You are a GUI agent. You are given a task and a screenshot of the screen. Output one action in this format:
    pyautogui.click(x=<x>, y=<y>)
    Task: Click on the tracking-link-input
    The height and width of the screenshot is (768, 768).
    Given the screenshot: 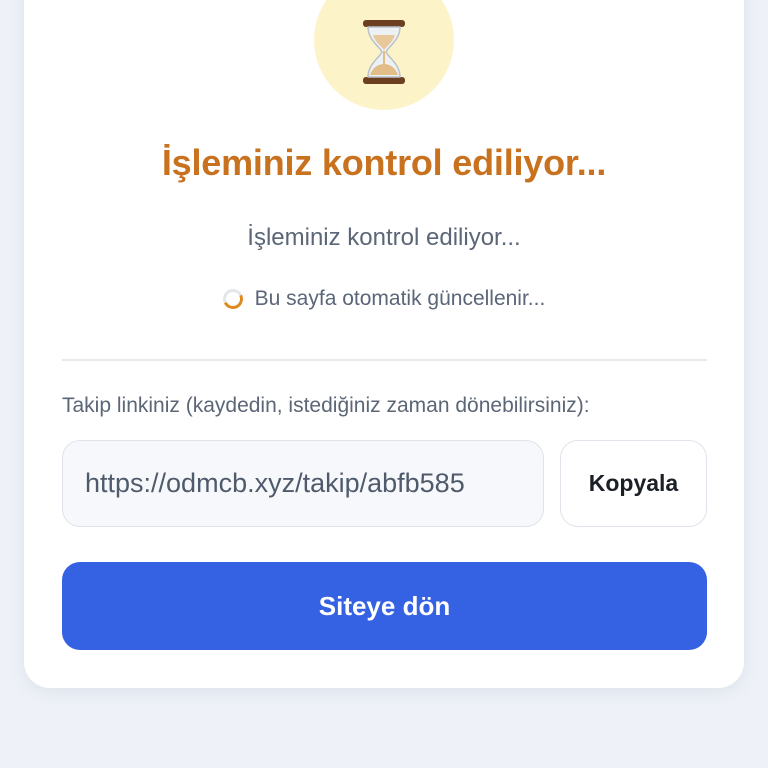 What is the action you would take?
    pyautogui.click(x=303, y=483)
    